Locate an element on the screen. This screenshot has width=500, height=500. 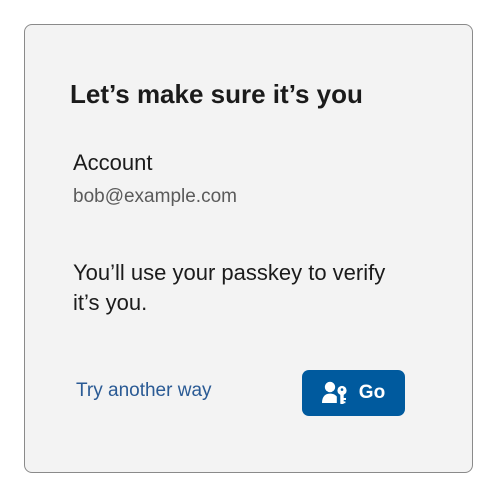
passkey-icon is located at coordinates (335, 393).